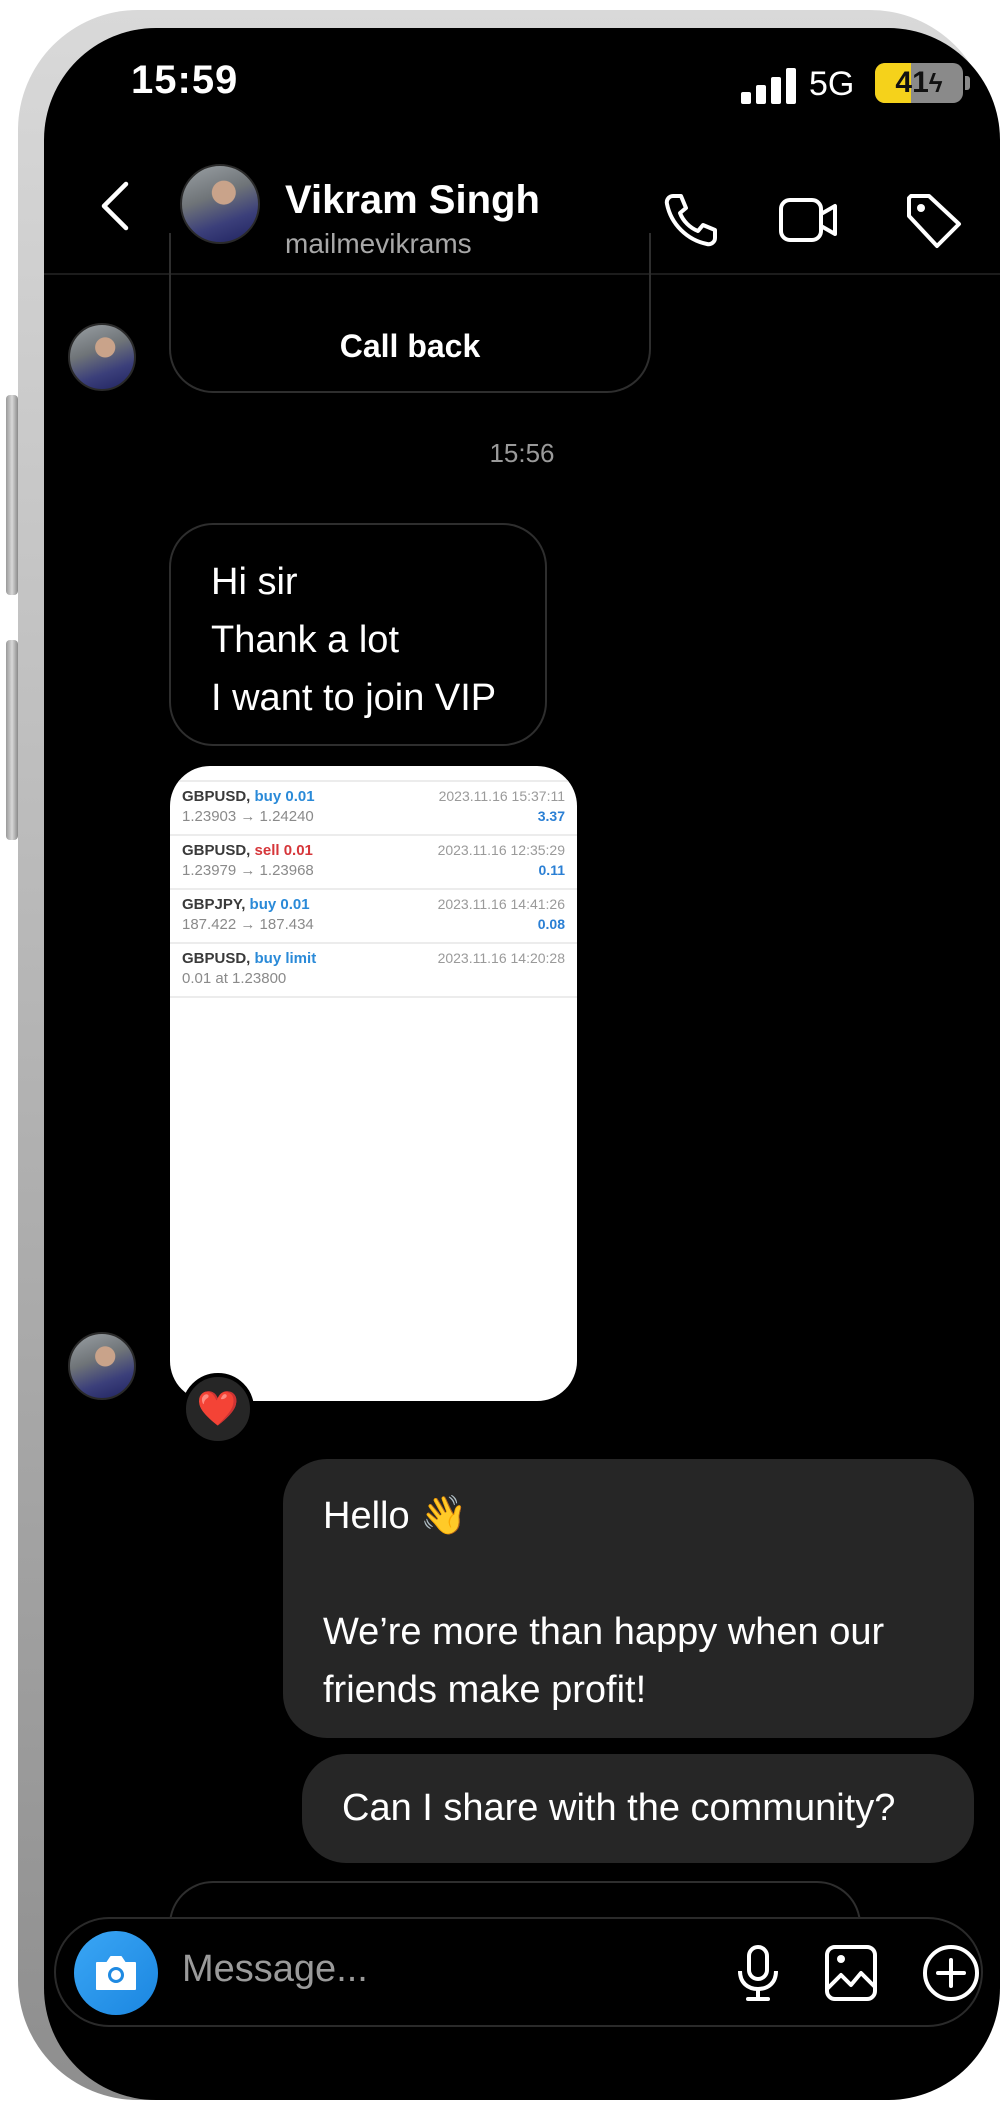 This screenshot has width=1000, height=2109. I want to click on chevron-left-icon, so click(115, 206).